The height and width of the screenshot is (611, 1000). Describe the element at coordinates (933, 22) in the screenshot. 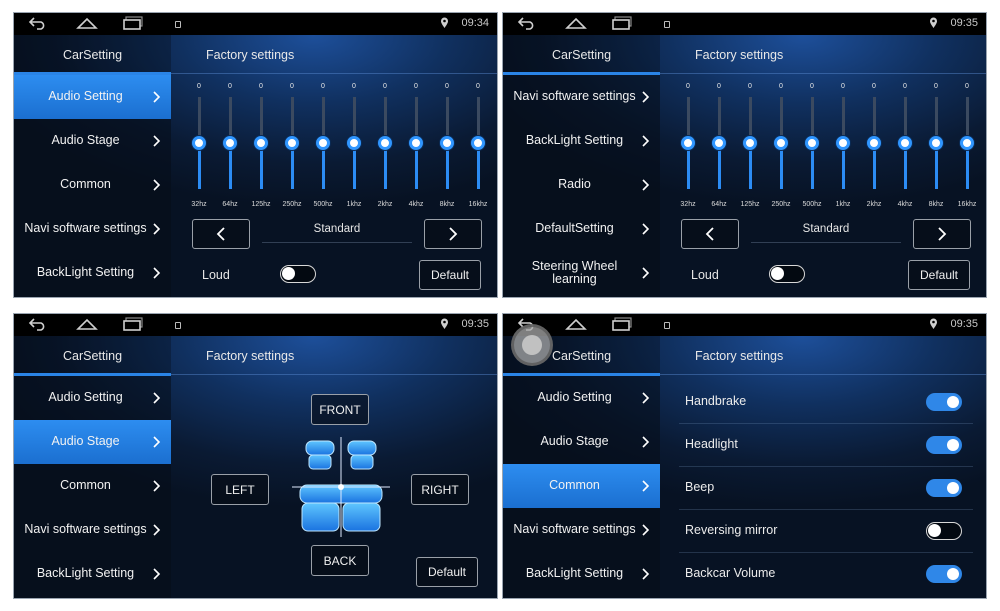

I see `location-icon` at that location.